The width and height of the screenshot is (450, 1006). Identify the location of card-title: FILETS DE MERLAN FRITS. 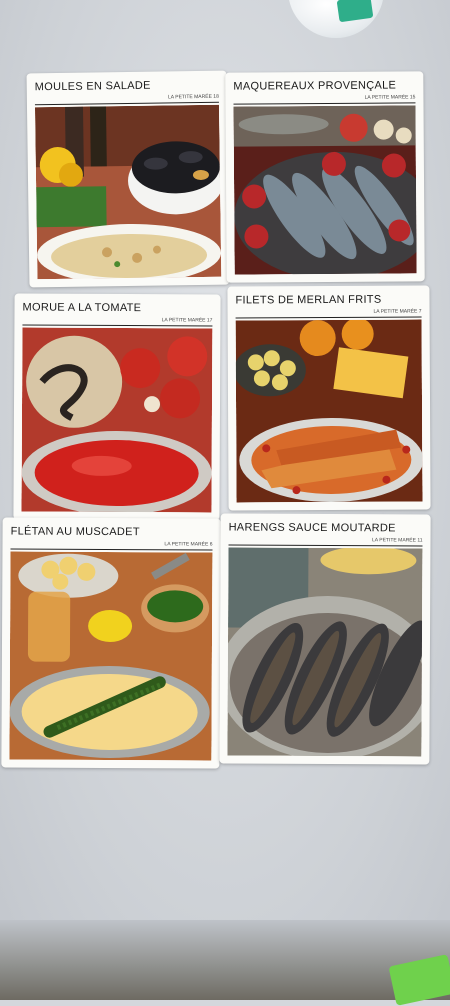
(308, 300).